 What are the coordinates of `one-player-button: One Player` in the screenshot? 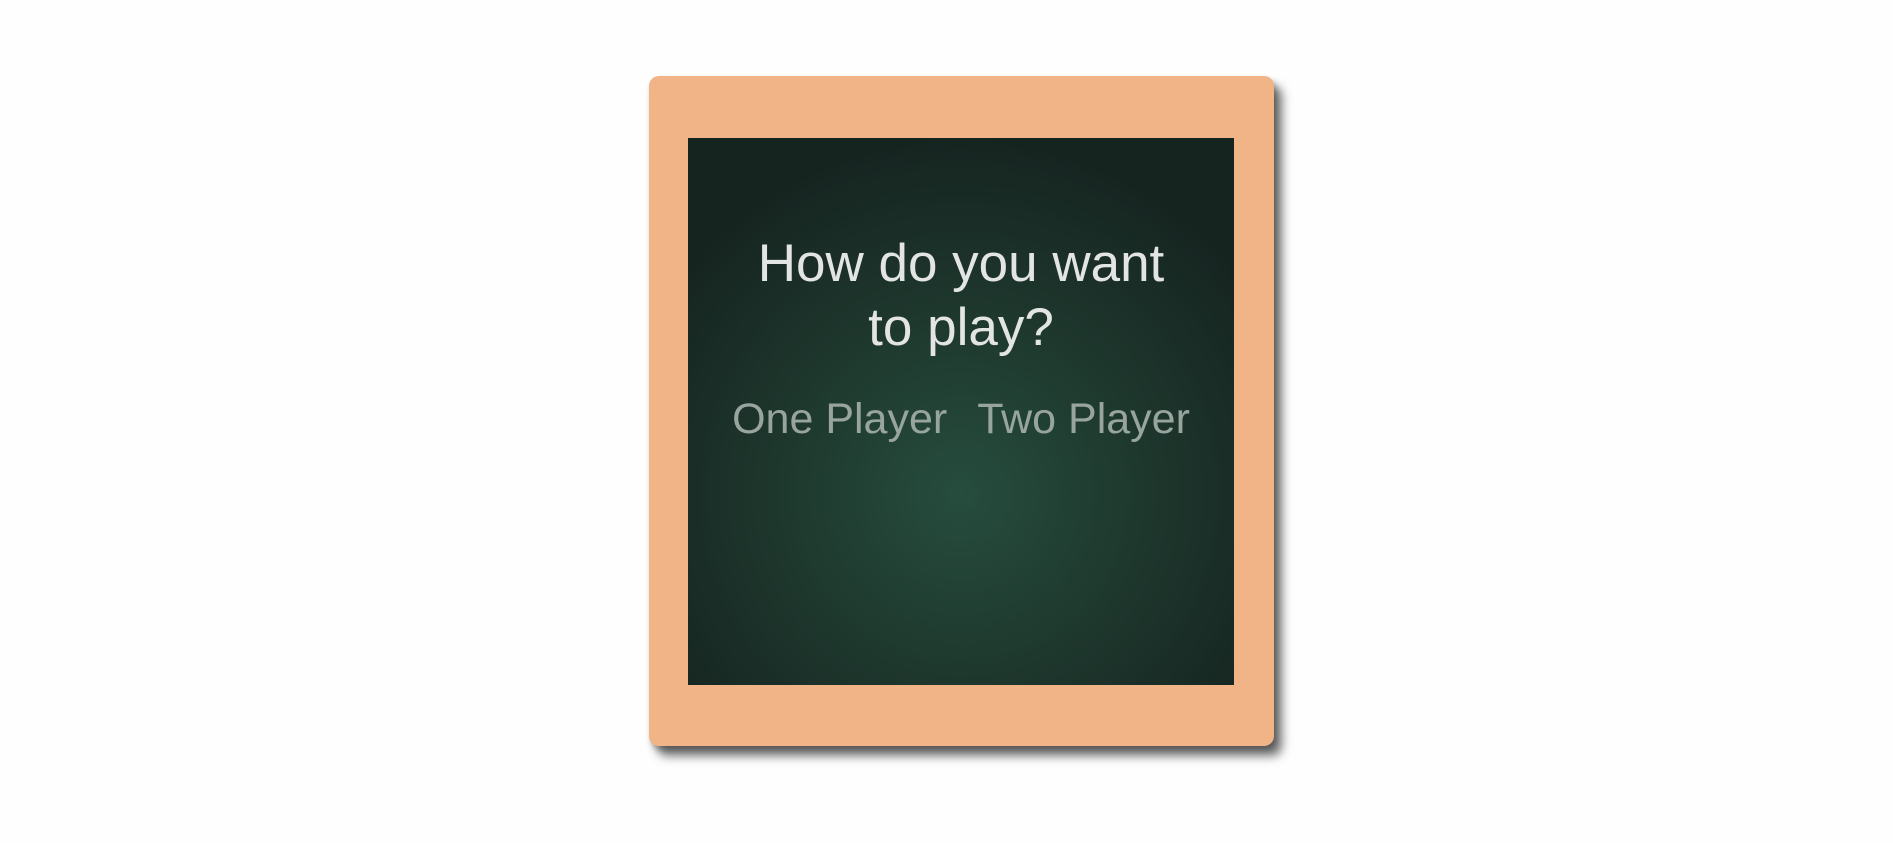 It's located at (839, 419).